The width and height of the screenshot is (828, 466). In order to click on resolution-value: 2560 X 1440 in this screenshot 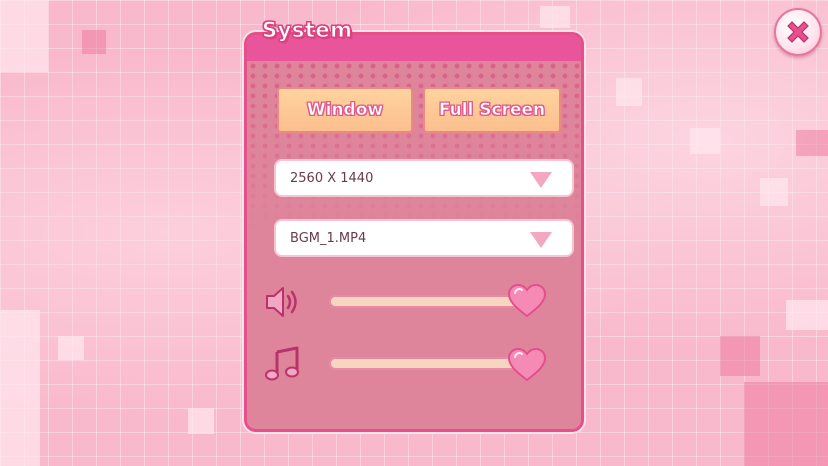, I will do `click(332, 178)`.